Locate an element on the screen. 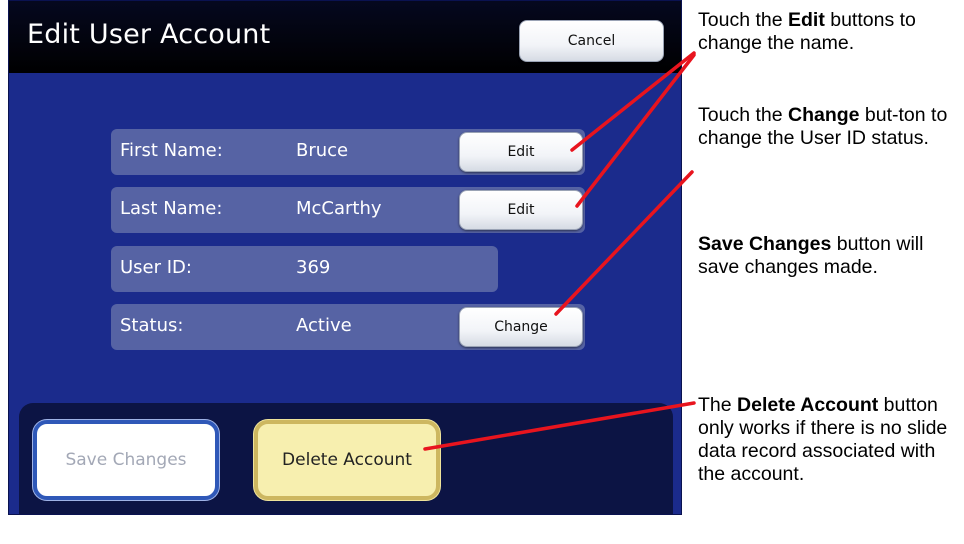 Image resolution: width=964 pixels, height=544 pixels. delete-annotation-pre: The is located at coordinates (718, 405).